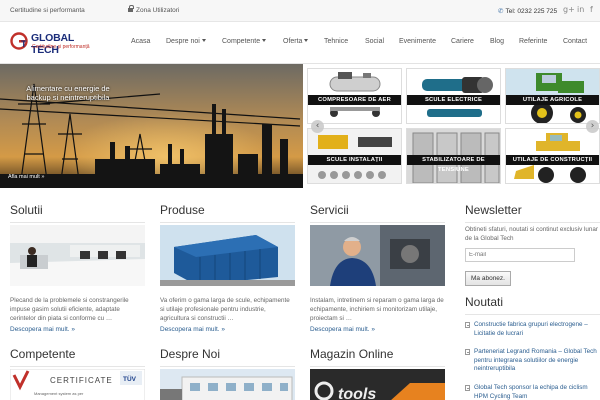 Image resolution: width=600 pixels, height=400 pixels. What do you see at coordinates (77, 255) in the screenshot?
I see `office-image` at bounding box center [77, 255].